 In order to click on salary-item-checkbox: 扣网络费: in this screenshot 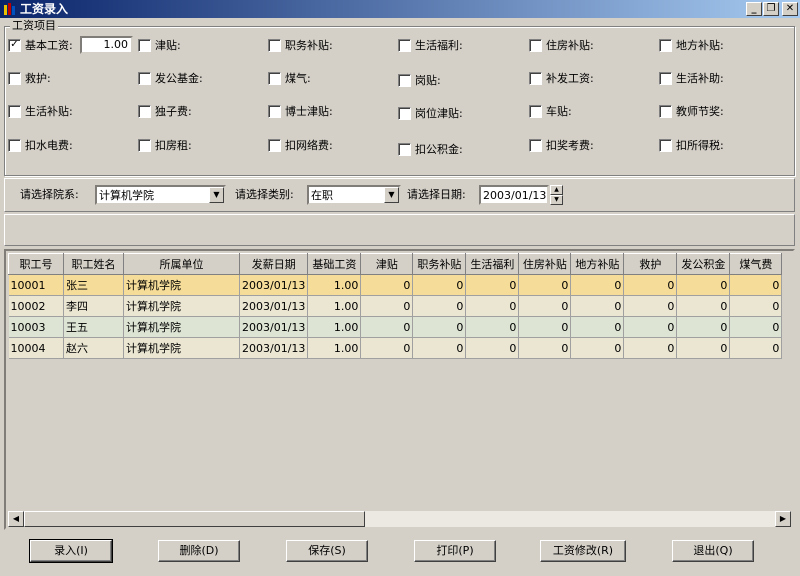, I will do `click(300, 145)`.